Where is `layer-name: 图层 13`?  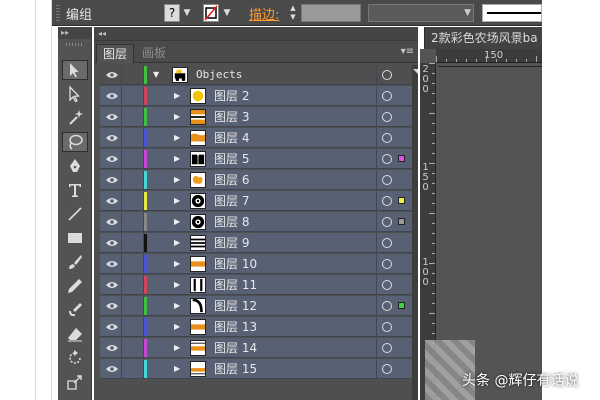
layer-name: 图层 13 is located at coordinates (235, 327).